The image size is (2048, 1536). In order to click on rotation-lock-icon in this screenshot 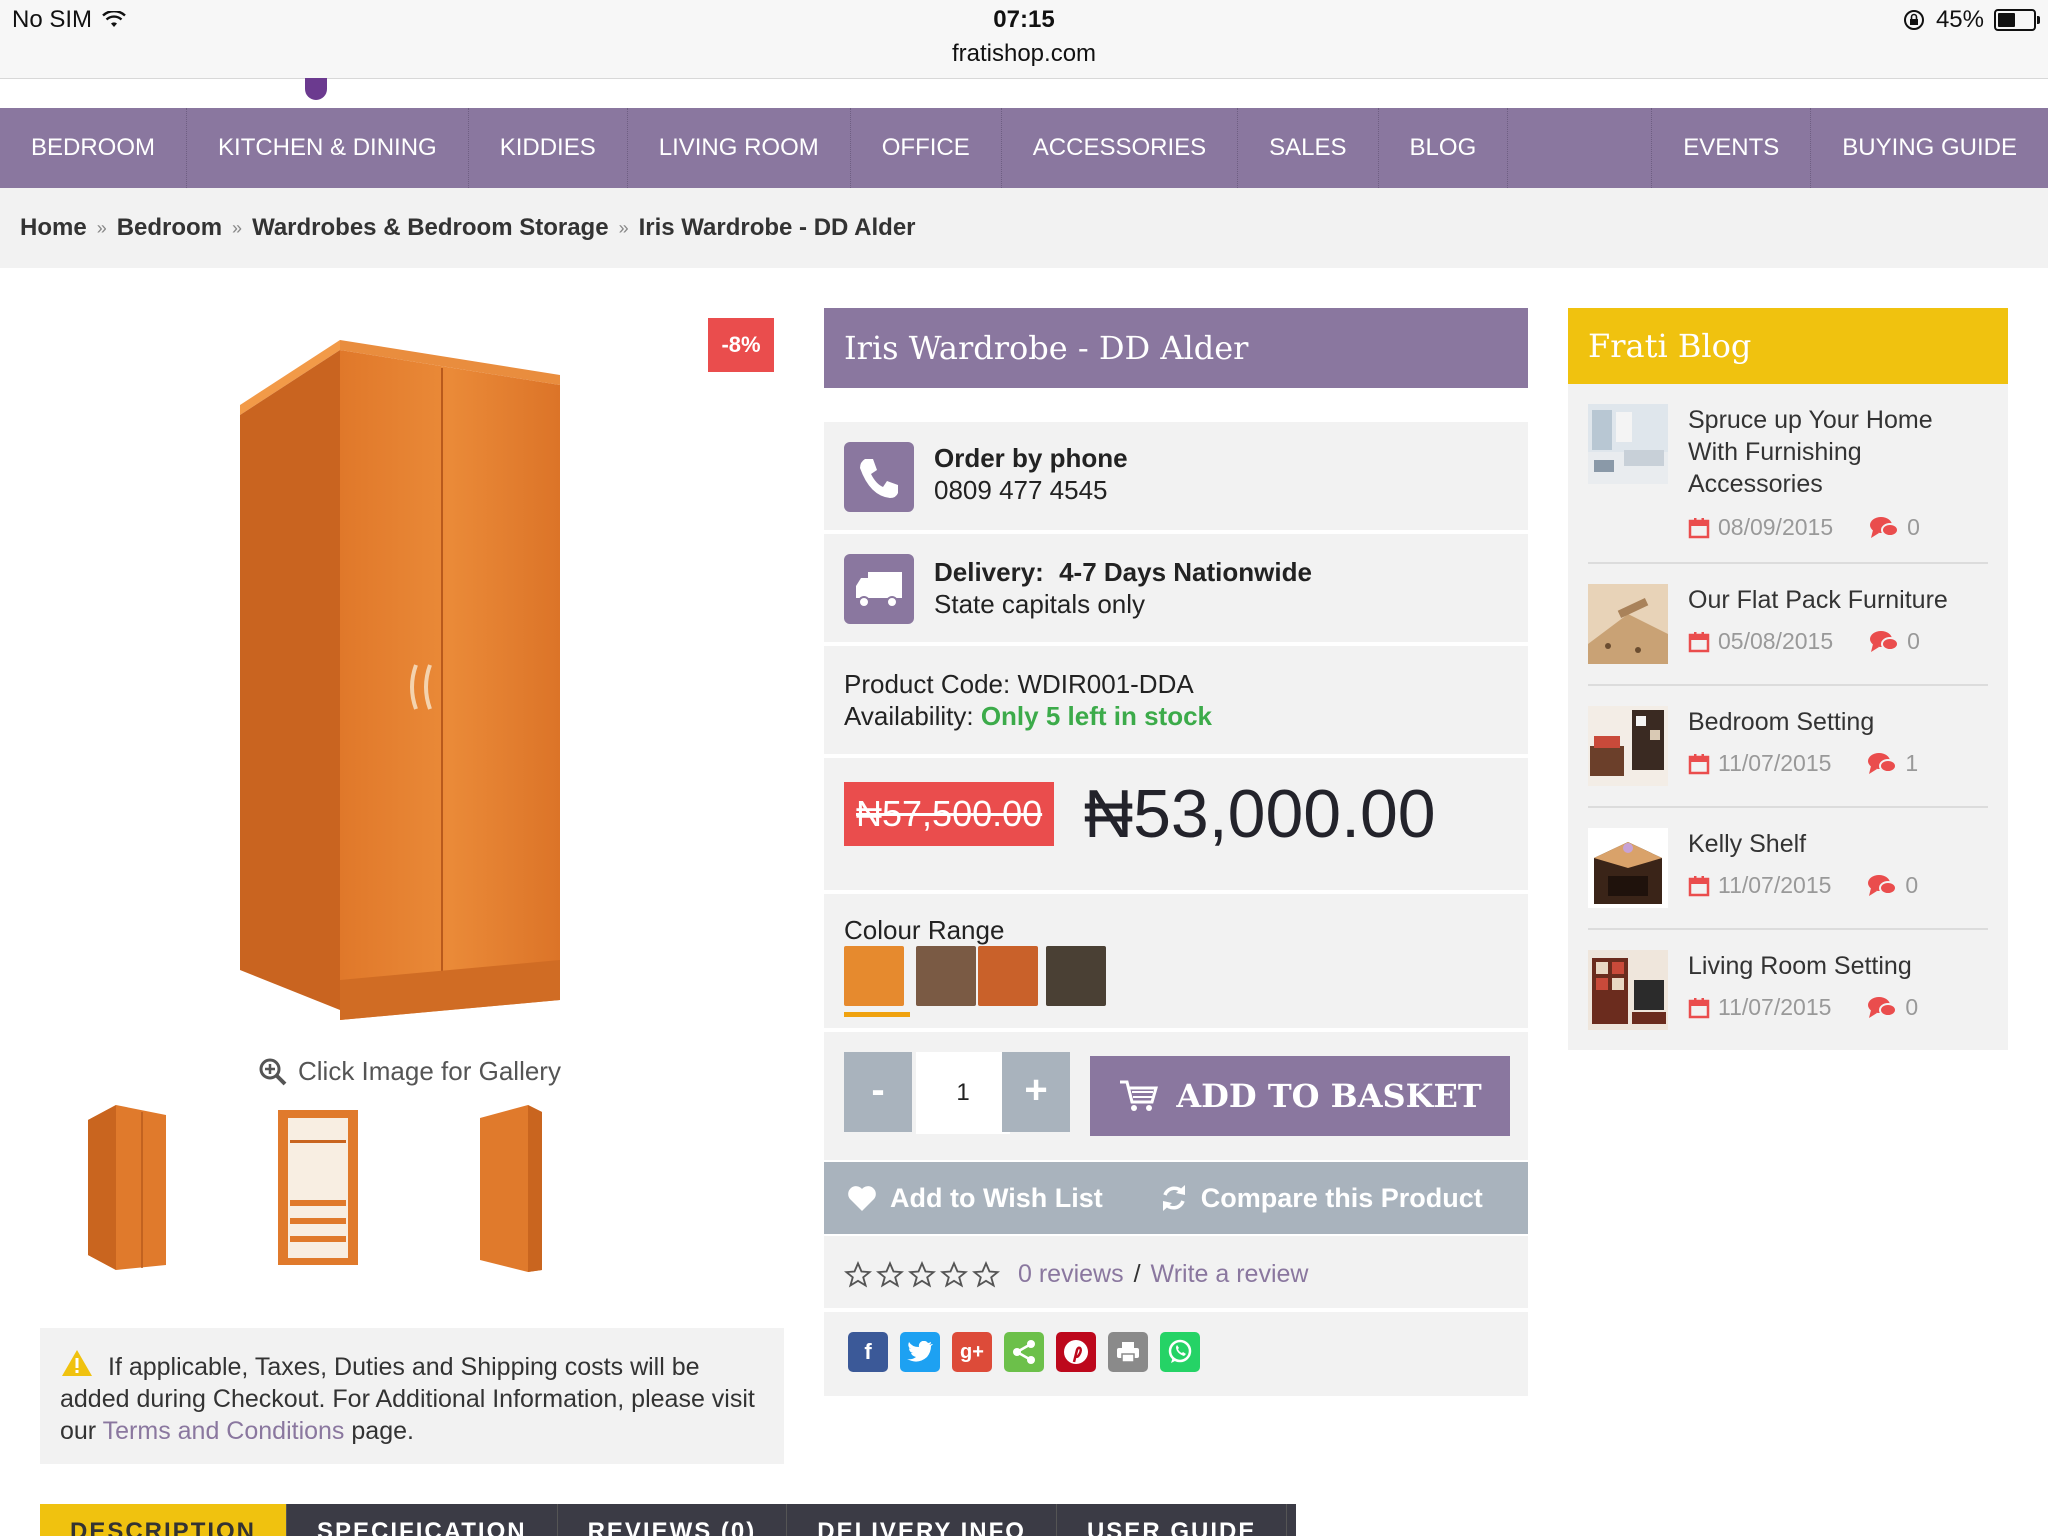, I will do `click(1913, 20)`.